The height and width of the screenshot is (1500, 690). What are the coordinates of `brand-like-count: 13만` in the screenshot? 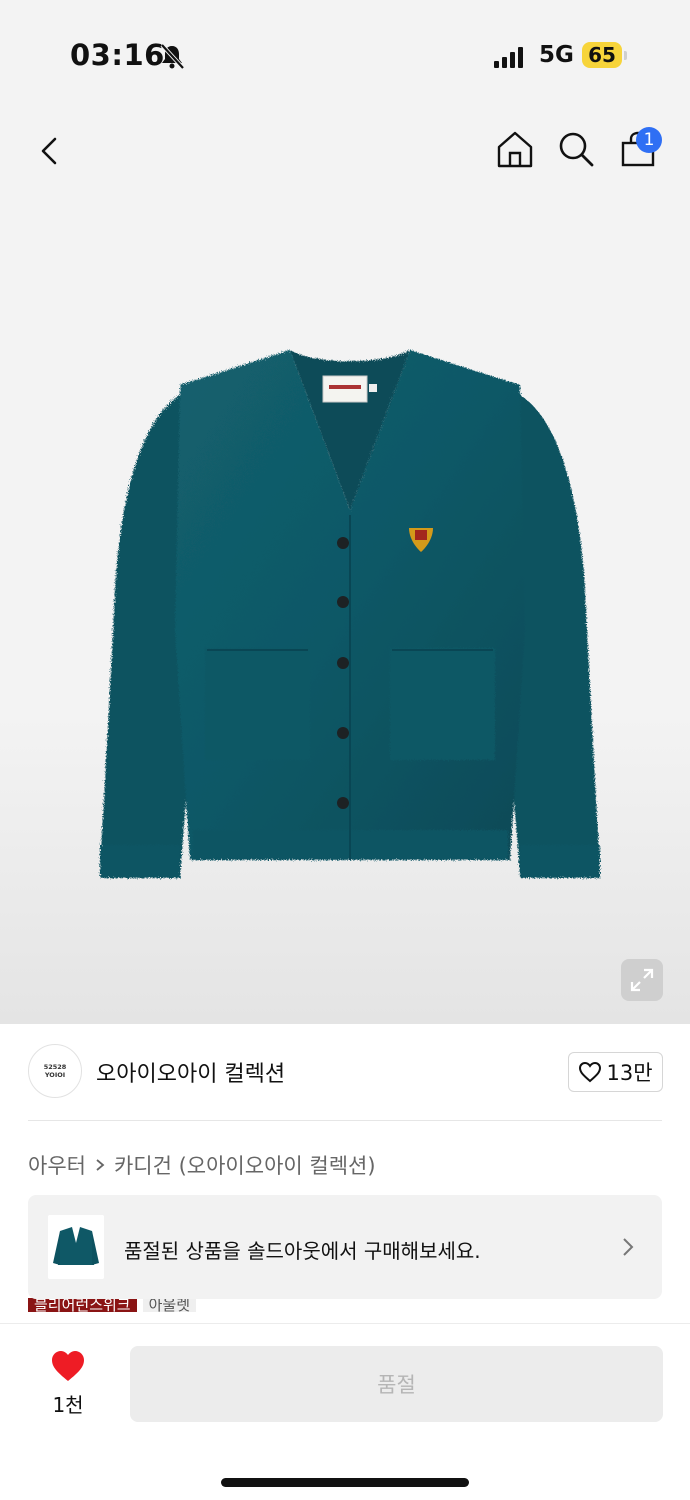 It's located at (629, 1073).